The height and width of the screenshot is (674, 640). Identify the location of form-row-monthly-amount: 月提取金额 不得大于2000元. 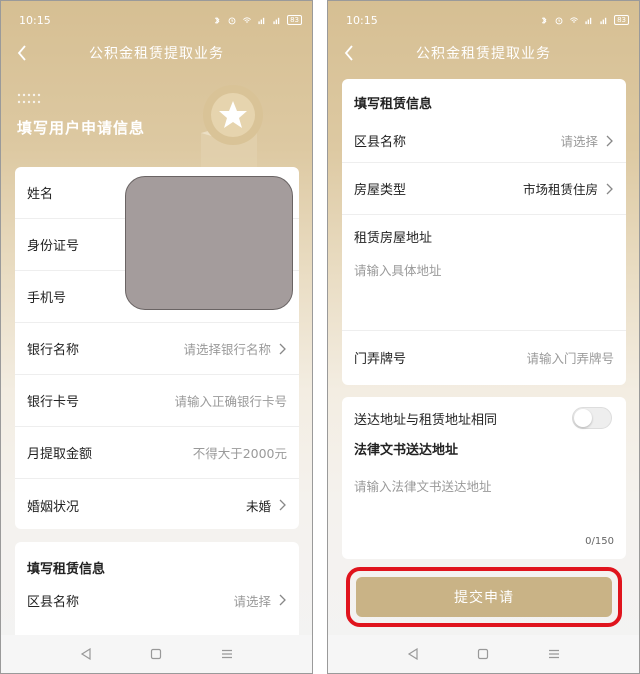
(157, 453).